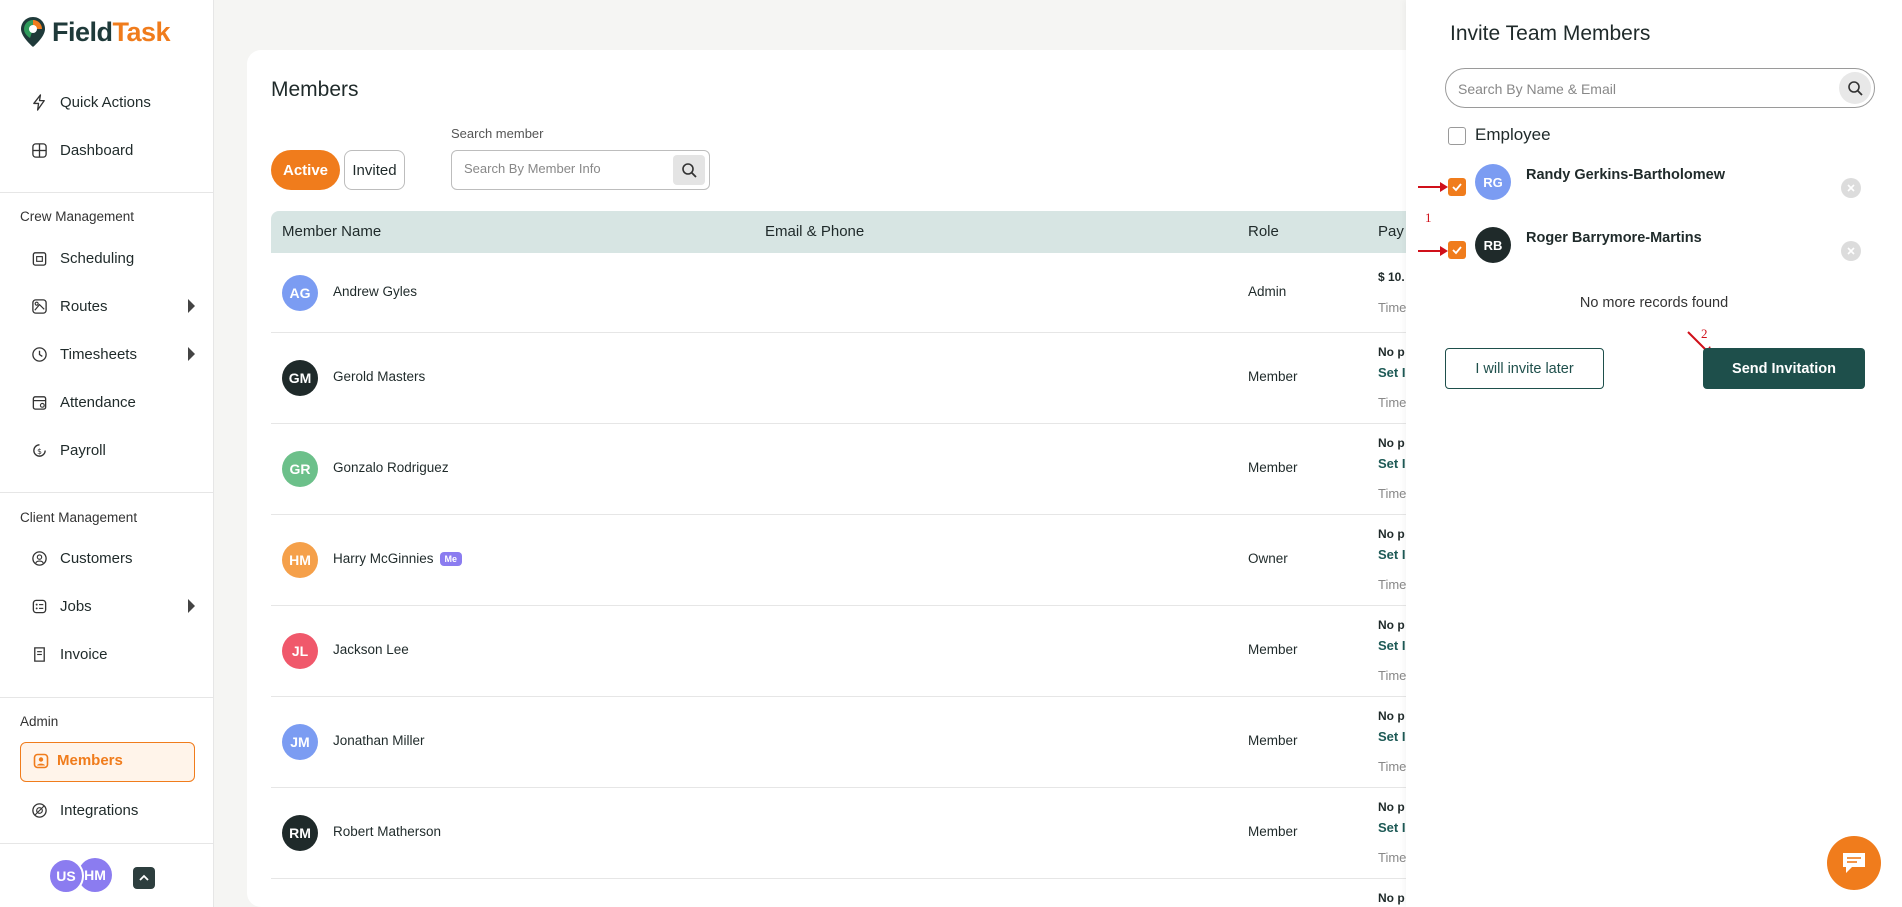 The width and height of the screenshot is (1902, 907). I want to click on chevron-up-icon, so click(144, 877).